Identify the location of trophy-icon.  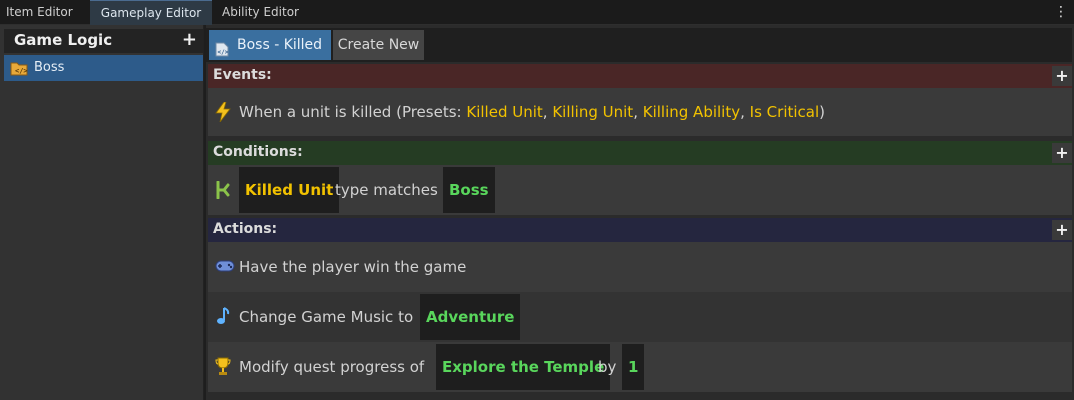
(223, 369).